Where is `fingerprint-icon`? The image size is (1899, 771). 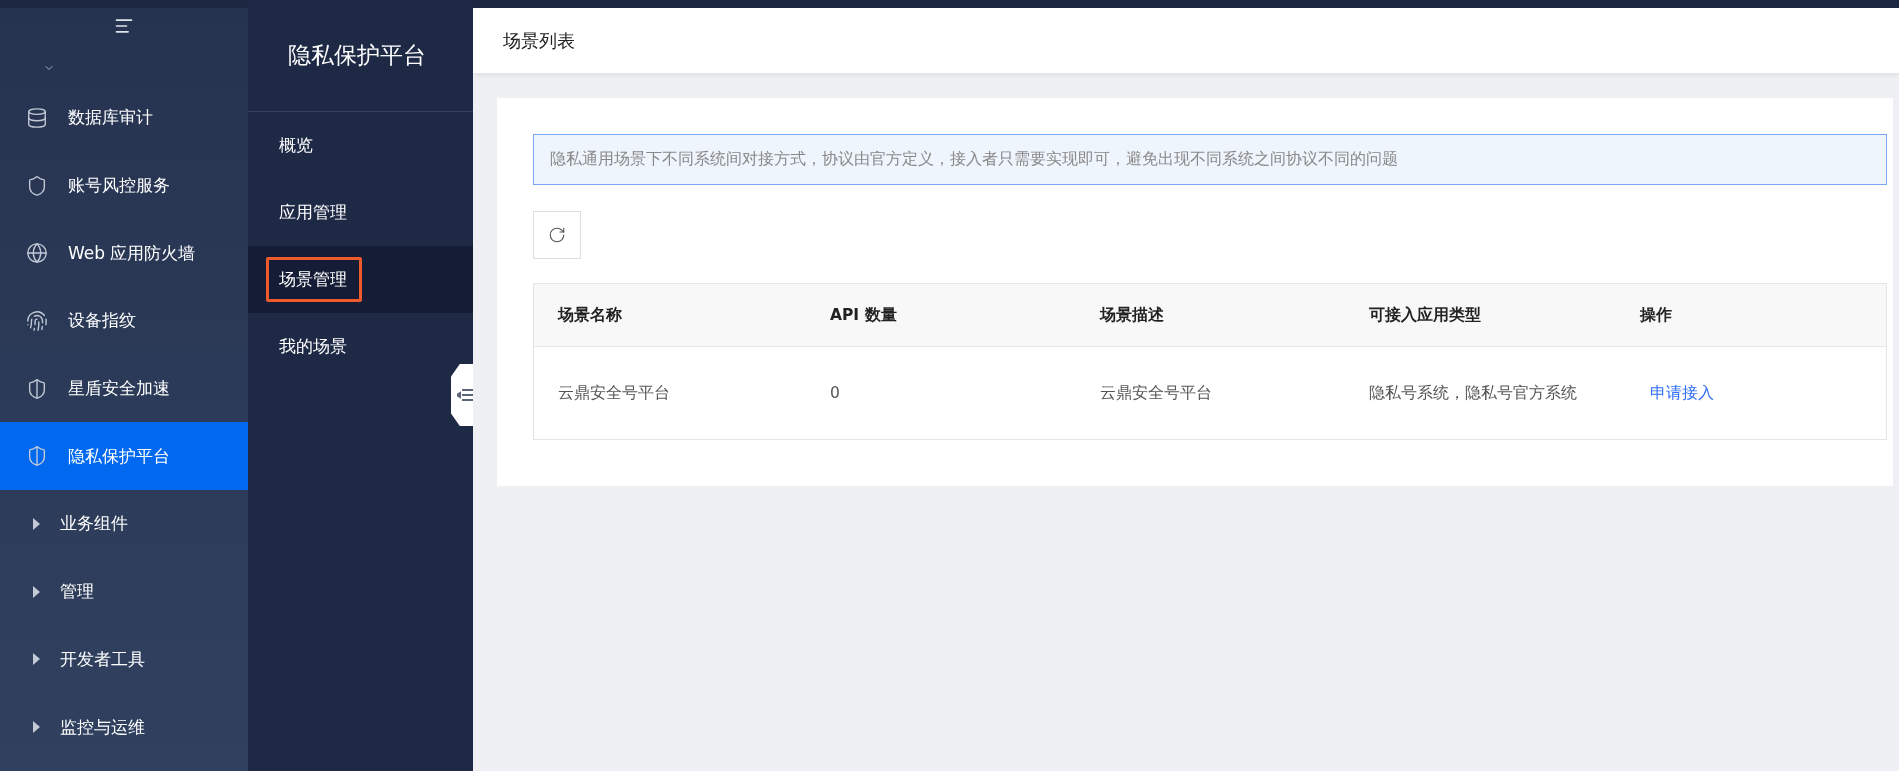 fingerprint-icon is located at coordinates (37, 320).